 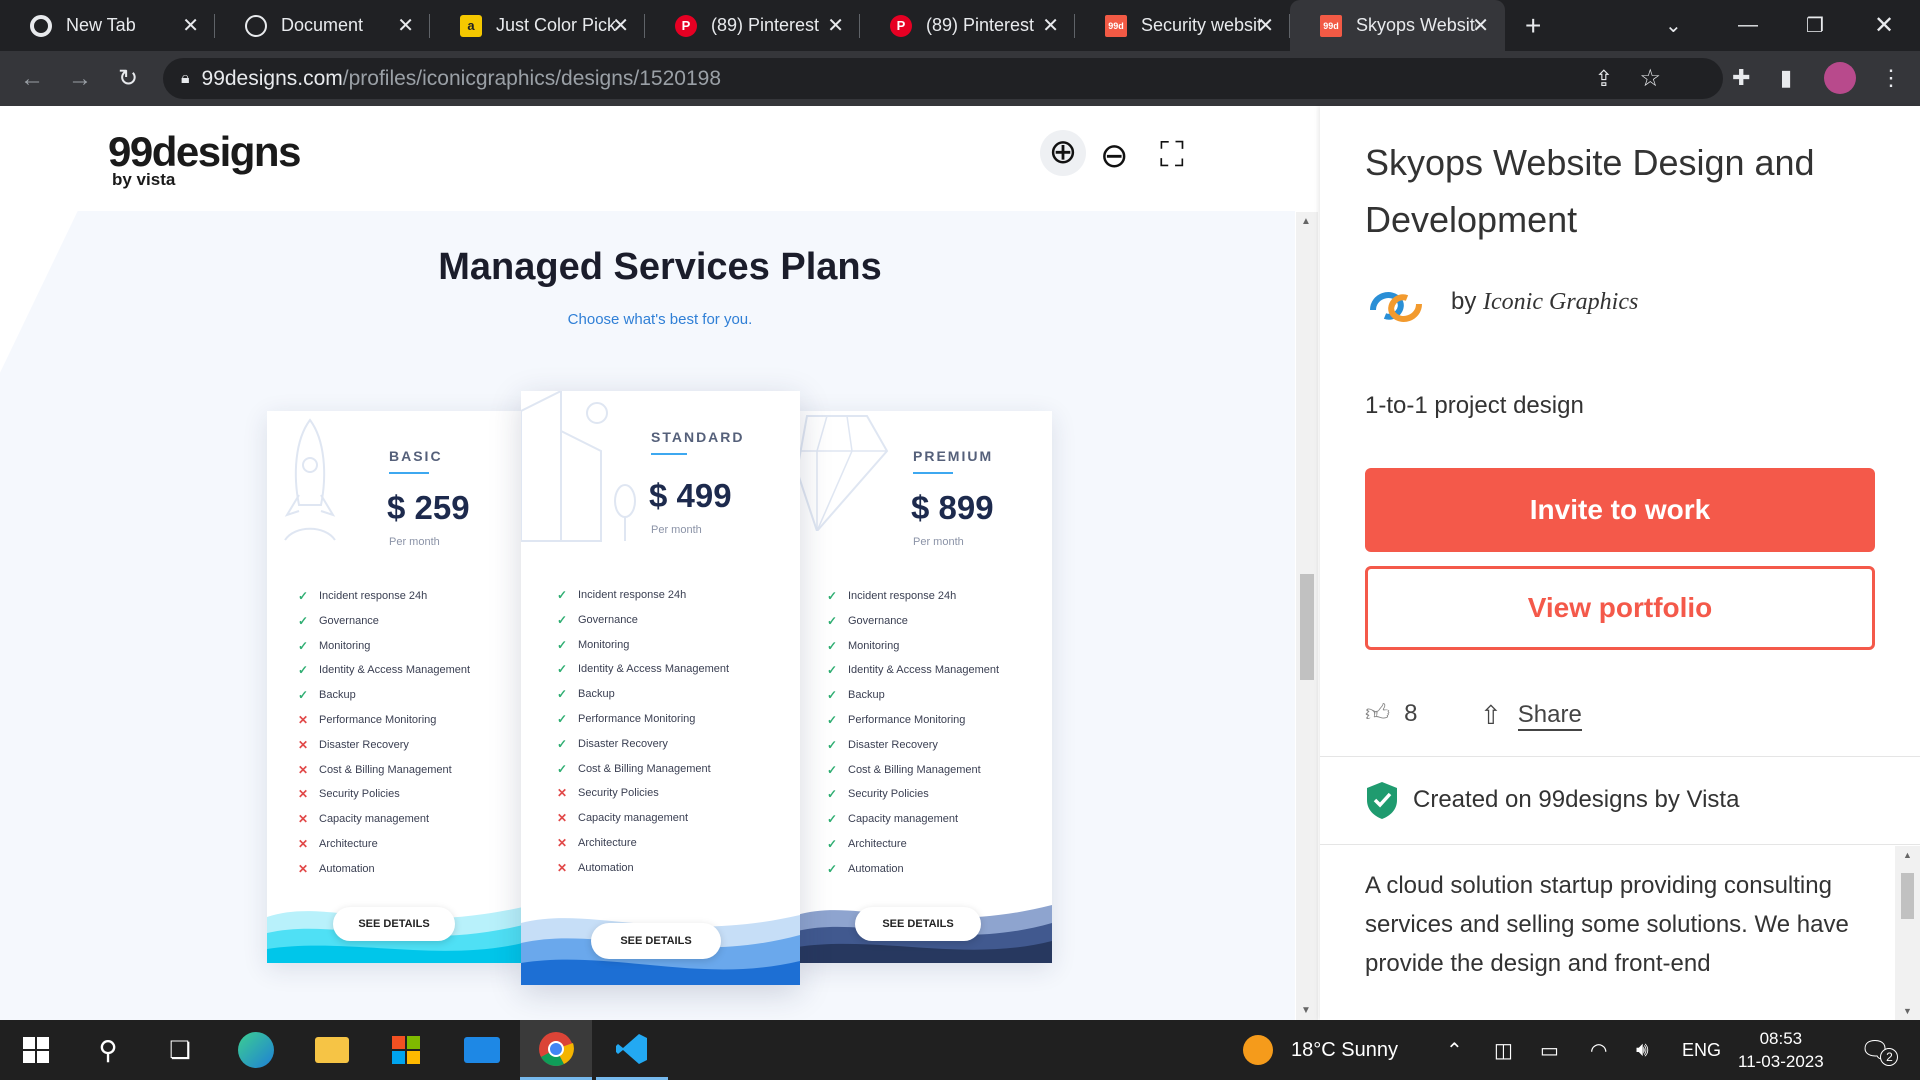 I want to click on tab-search-icon: ⌄, so click(x=1673, y=25).